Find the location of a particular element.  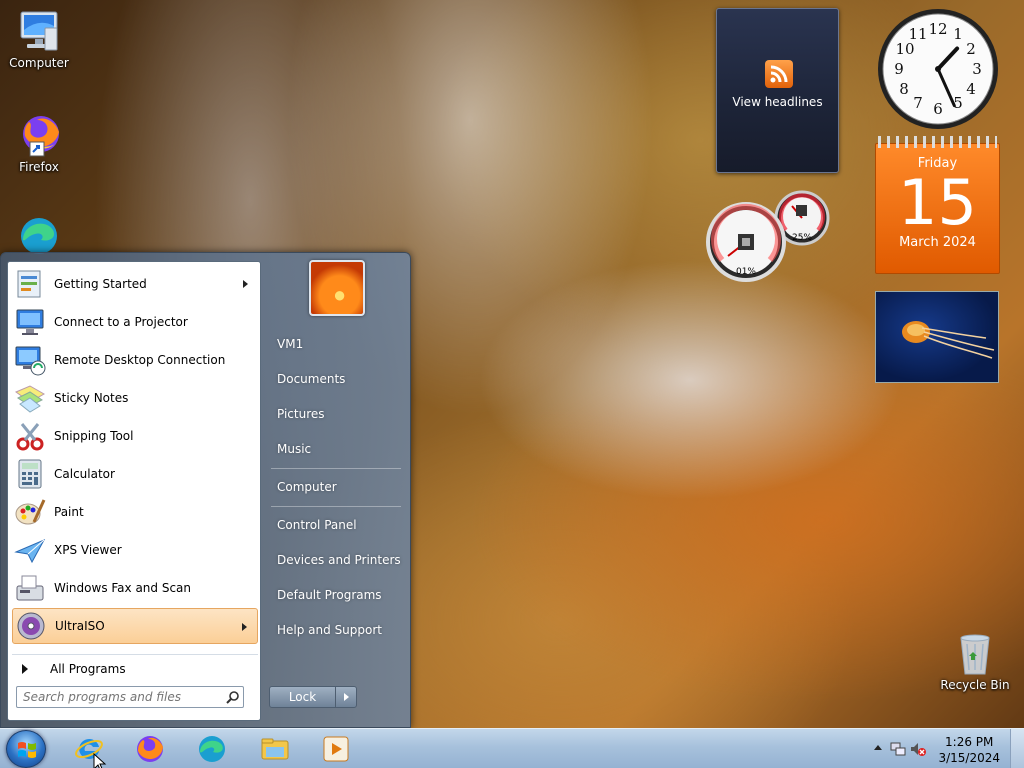

lock-button-group: Lock is located at coordinates (313, 697).